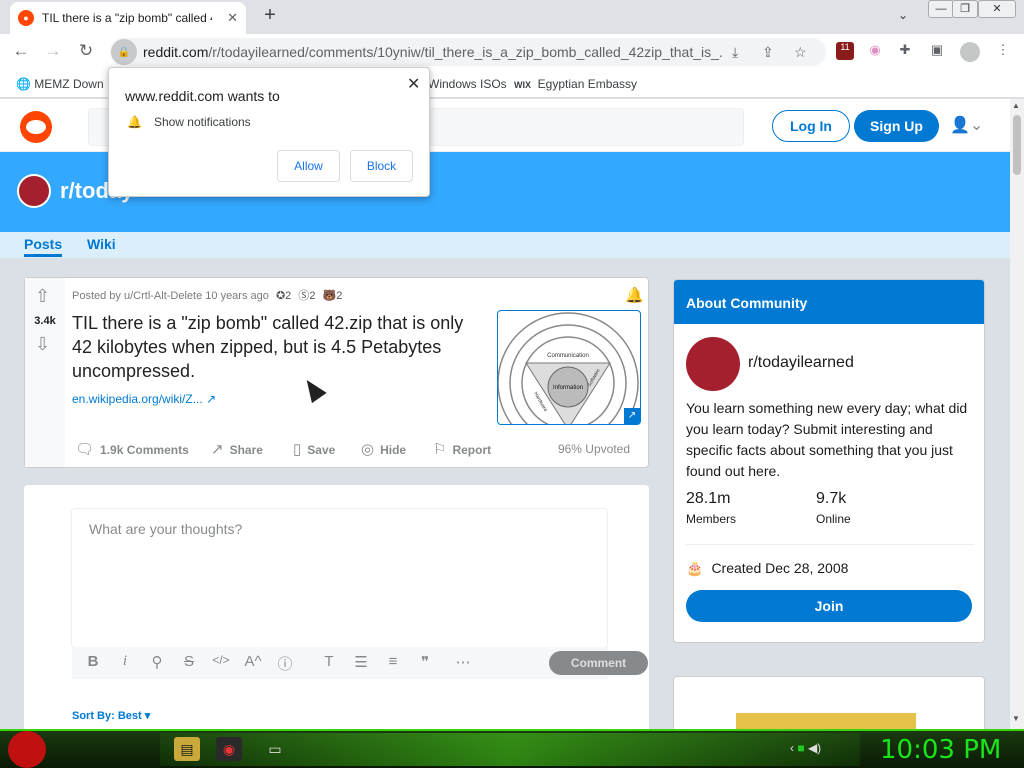 The width and height of the screenshot is (1024, 768). I want to click on link-icon: ⚲, so click(157, 662).